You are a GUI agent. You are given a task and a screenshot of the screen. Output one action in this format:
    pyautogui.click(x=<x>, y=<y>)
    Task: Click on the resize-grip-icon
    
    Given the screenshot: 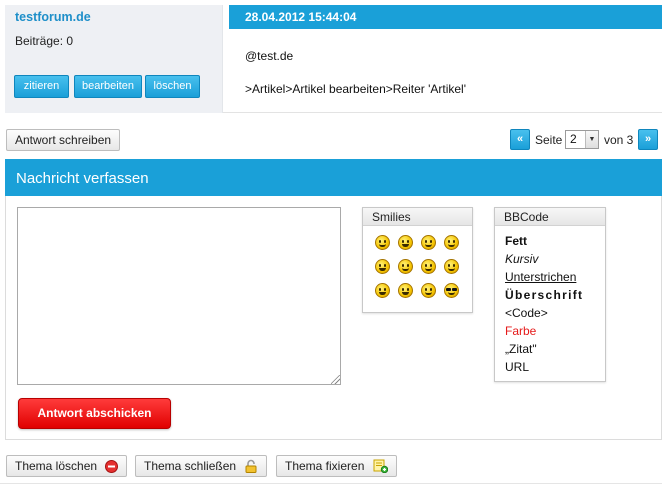 What is the action you would take?
    pyautogui.click(x=335, y=379)
    